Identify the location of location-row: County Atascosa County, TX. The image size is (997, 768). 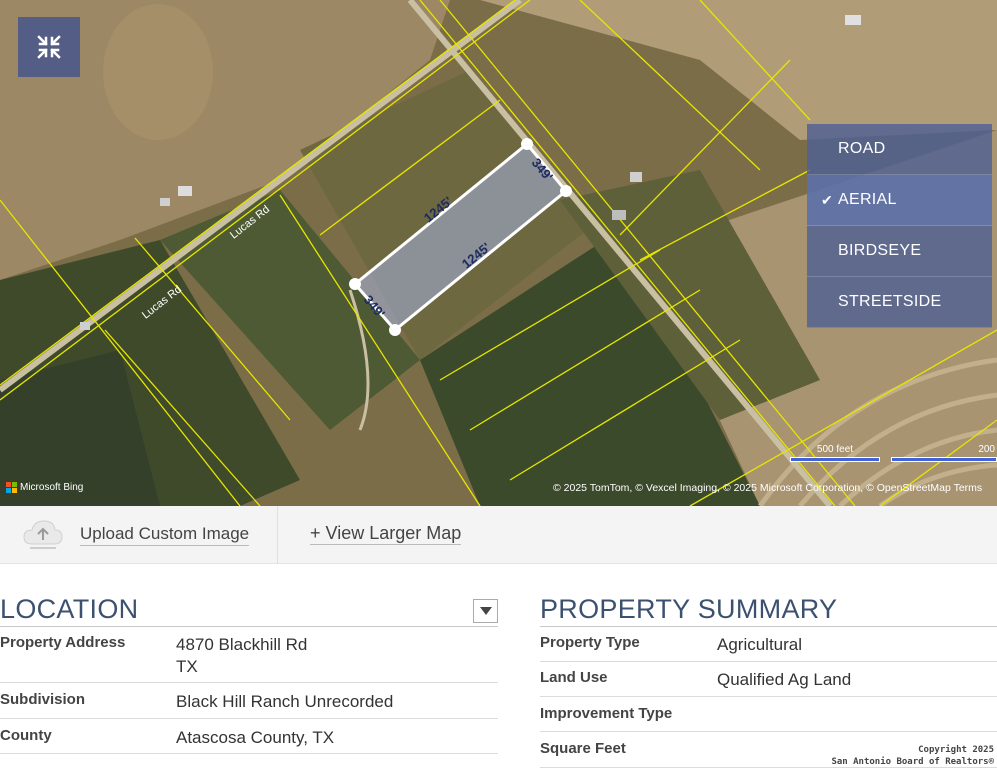
(249, 740).